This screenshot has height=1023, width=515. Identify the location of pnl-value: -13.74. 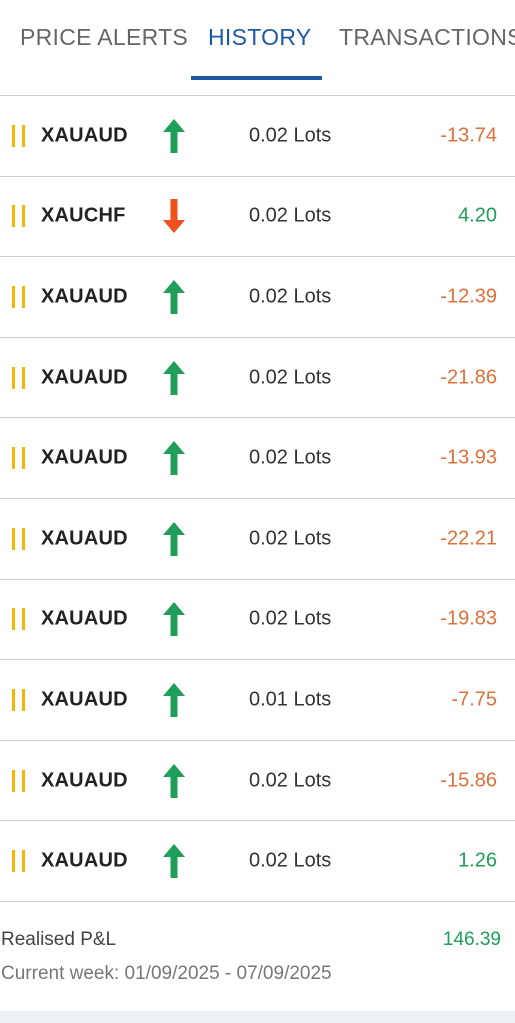
(468, 135).